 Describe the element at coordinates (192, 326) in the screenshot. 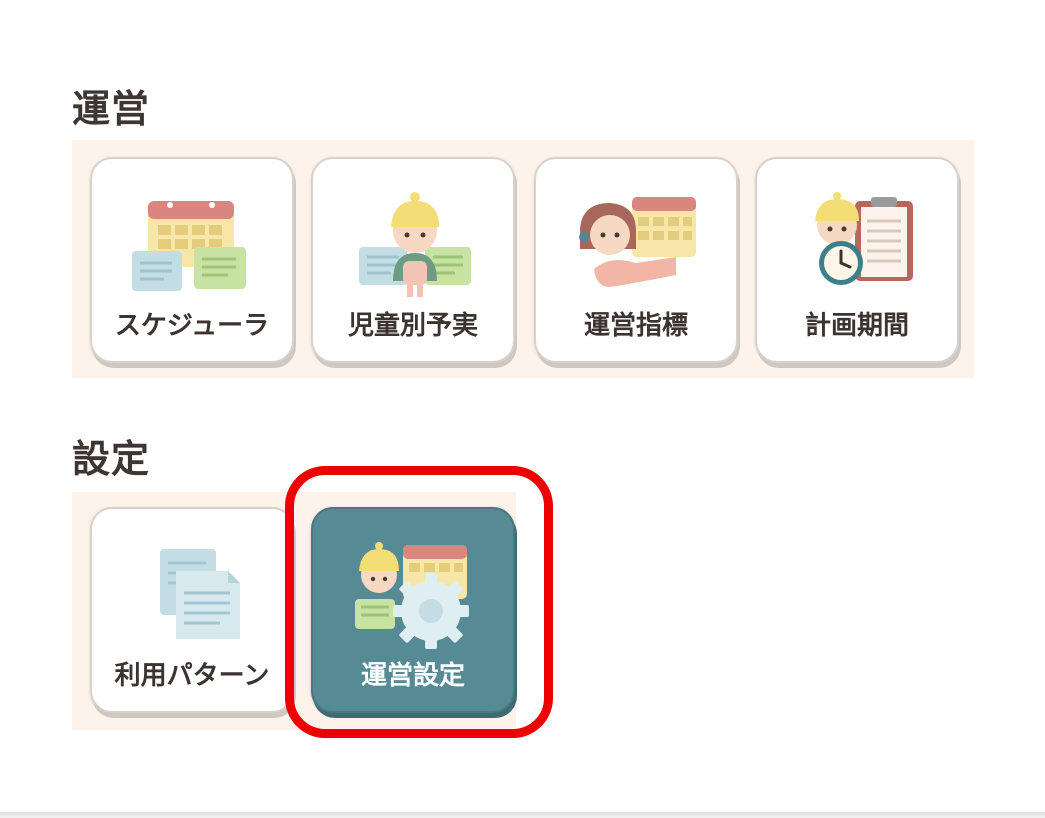

I see `tile-label: スケジューラ` at that location.